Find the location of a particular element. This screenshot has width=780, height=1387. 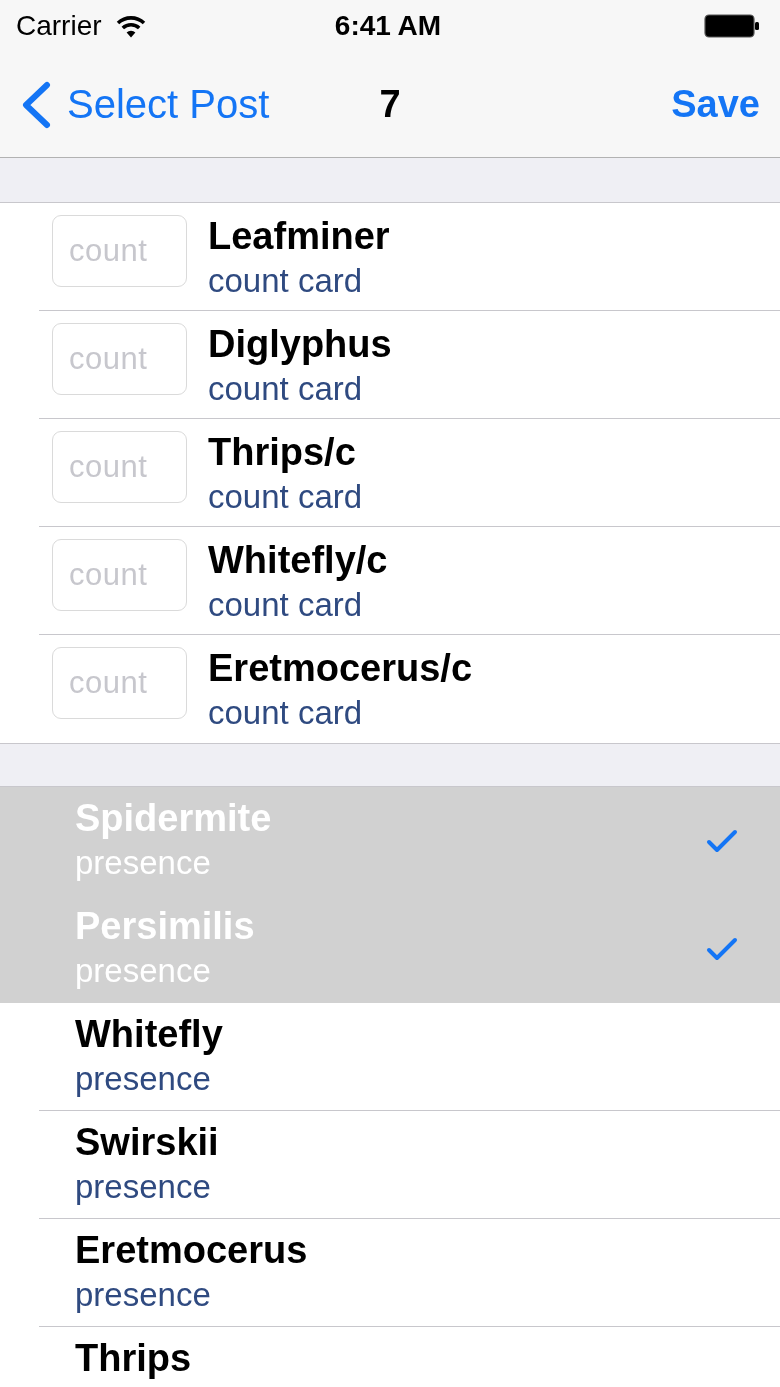

list-row: Thrips is located at coordinates (390, 1357).